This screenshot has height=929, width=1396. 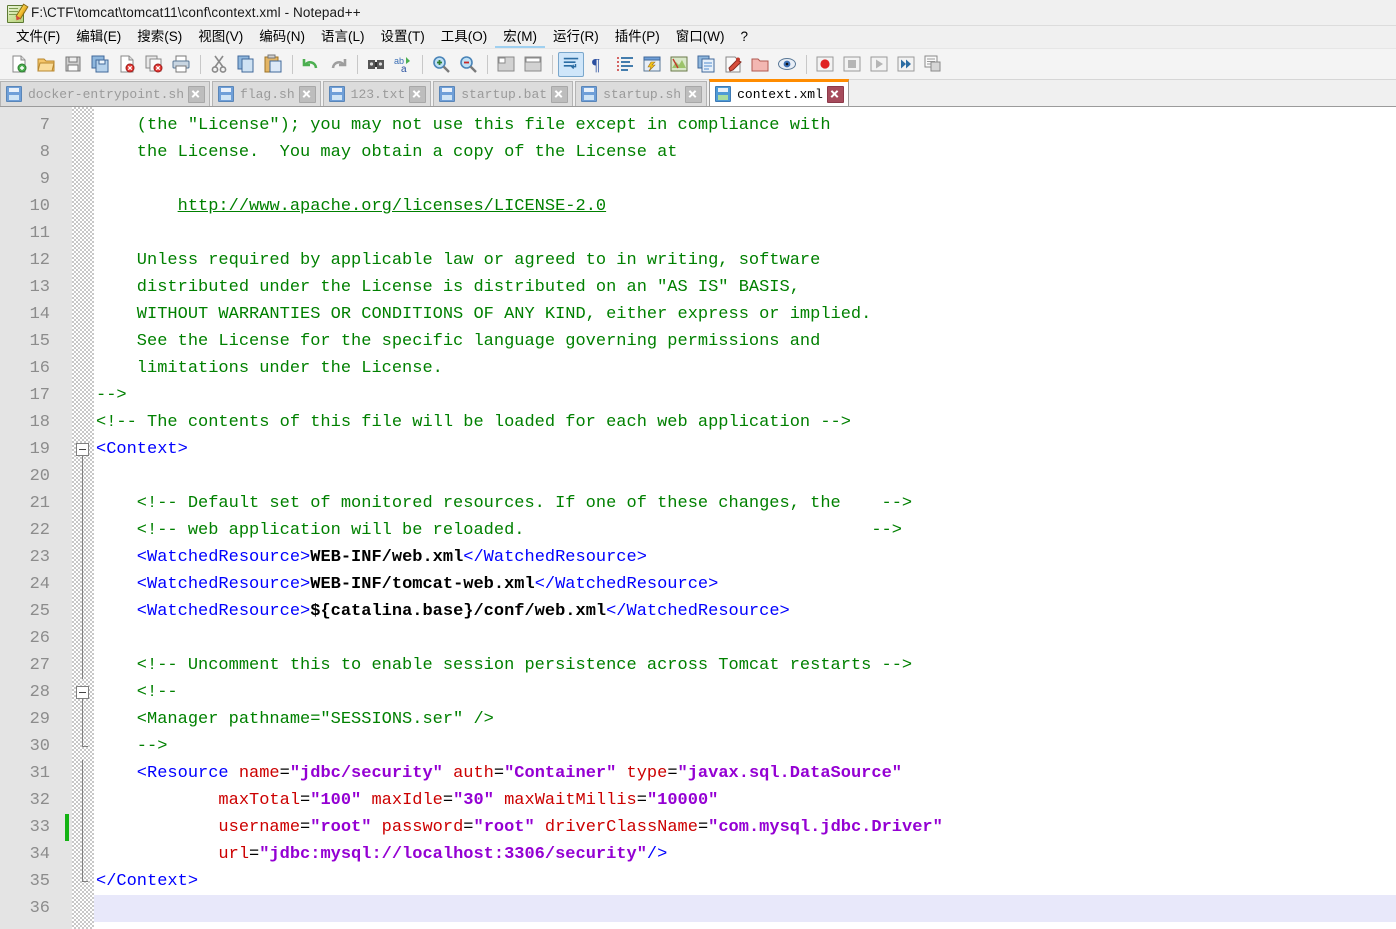 I want to click on code-token-val: "30", so click(x=473, y=800).